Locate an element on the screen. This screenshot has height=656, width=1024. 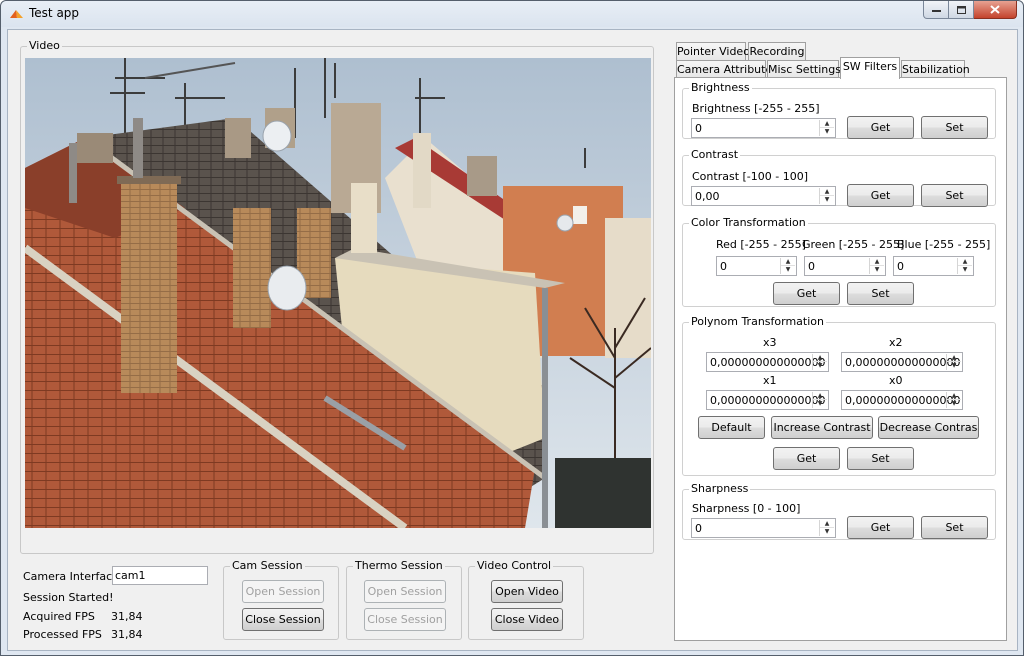
brightness-range-label: Brightness [-255 - 255] is located at coordinates (756, 108).